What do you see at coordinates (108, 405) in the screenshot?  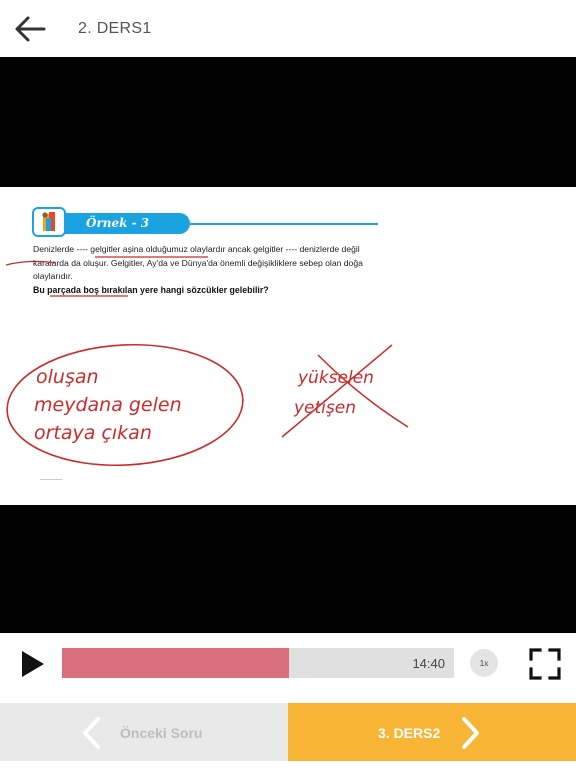 I see `handwritten-answer-2: meydana gelen` at bounding box center [108, 405].